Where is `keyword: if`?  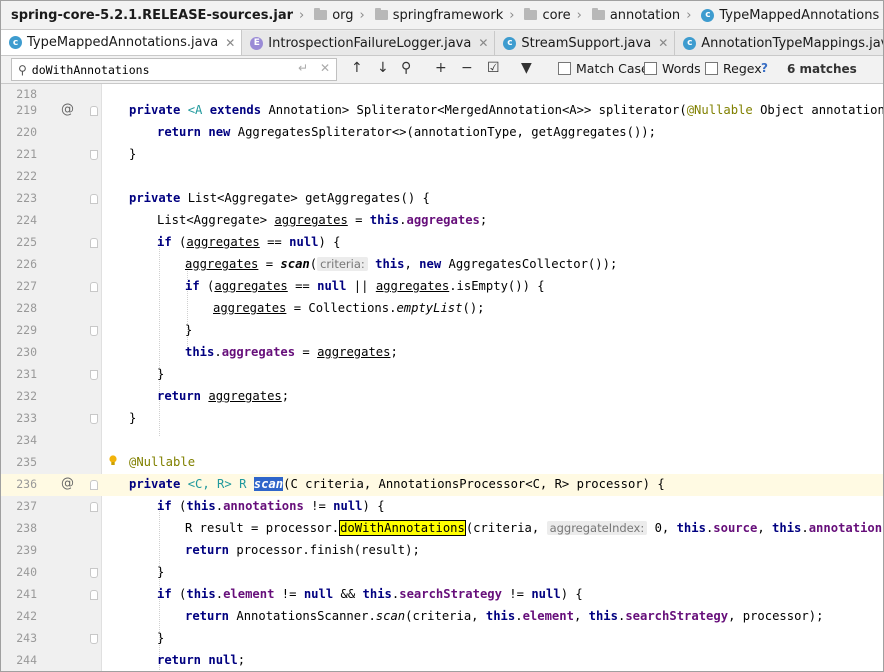
keyword: if is located at coordinates (164, 242).